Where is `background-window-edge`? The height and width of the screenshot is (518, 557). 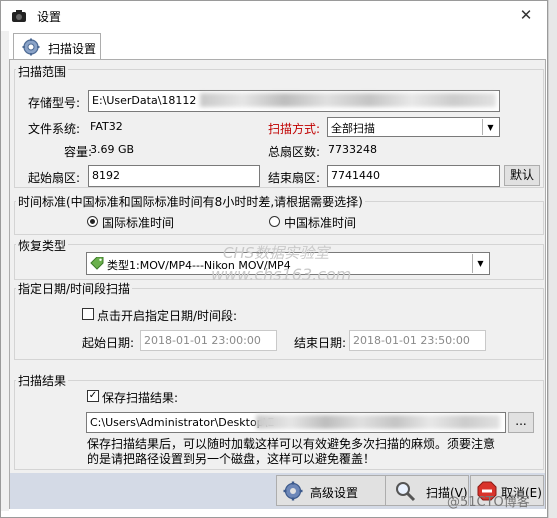
background-window-edge is located at coordinates (552, 259).